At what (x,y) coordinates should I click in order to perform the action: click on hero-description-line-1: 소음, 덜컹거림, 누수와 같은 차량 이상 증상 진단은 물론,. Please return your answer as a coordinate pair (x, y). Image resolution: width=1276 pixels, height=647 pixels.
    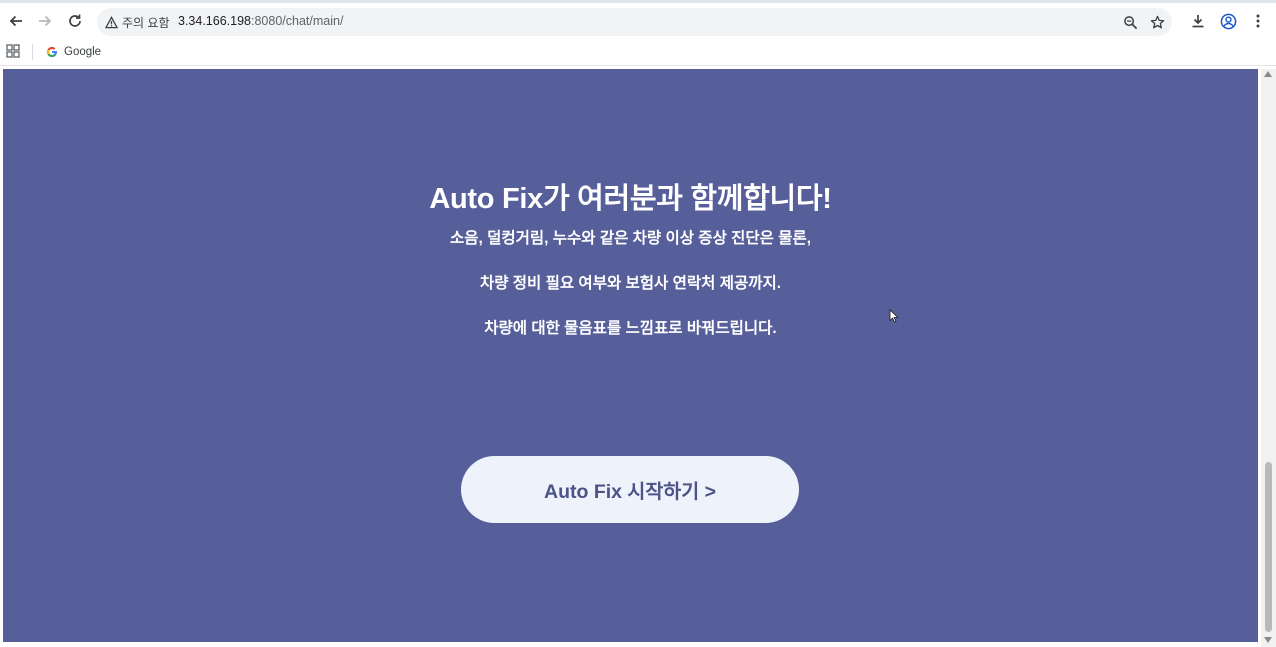
    Looking at the image, I should click on (630, 238).